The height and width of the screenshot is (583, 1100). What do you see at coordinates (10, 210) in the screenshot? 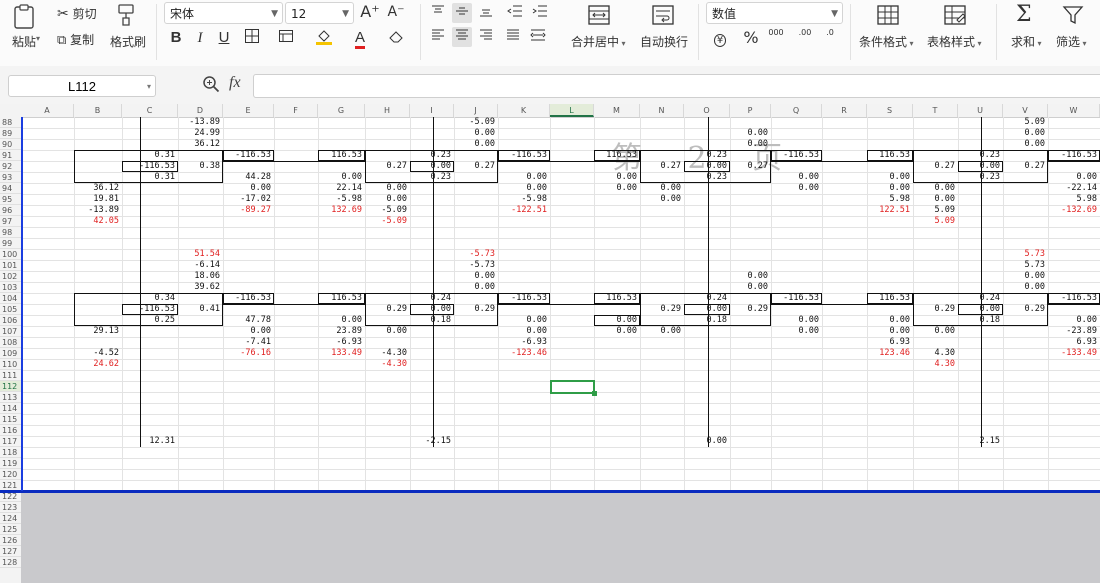
I see `row-header-96: 96` at bounding box center [10, 210].